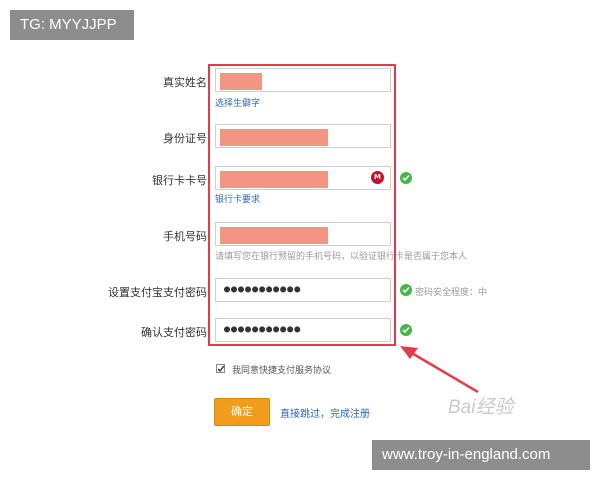 This screenshot has width=600, height=480. I want to click on skip-registration-link: 直接跳过，完成注册, so click(325, 412).